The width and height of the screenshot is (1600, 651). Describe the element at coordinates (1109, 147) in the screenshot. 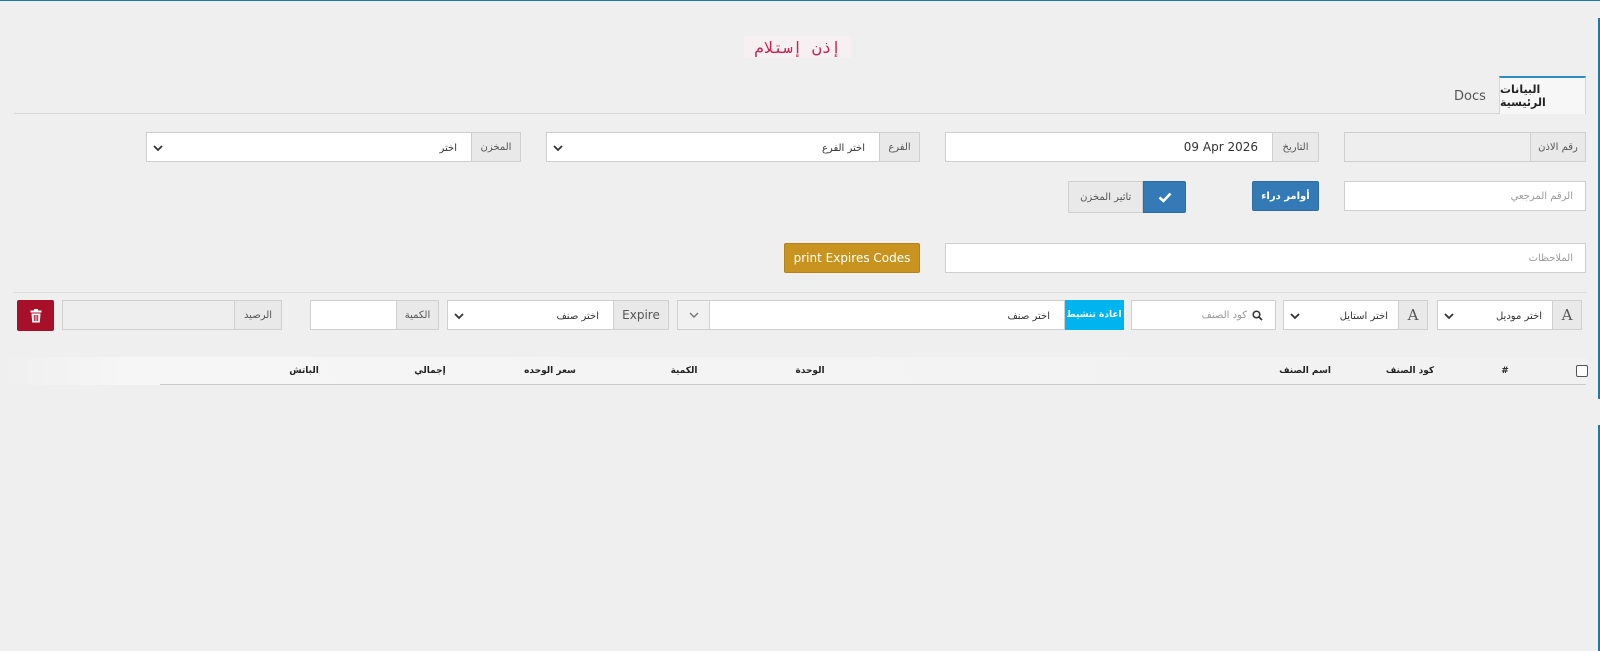

I see `date-field: 09 Apr 2026` at that location.